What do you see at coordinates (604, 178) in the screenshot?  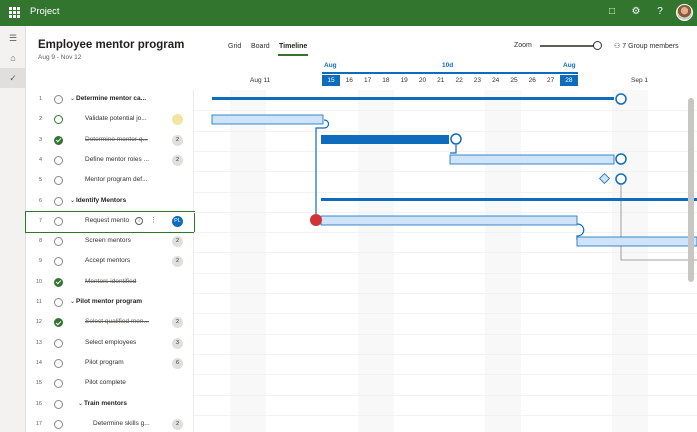 I see `milestone-diamond` at bounding box center [604, 178].